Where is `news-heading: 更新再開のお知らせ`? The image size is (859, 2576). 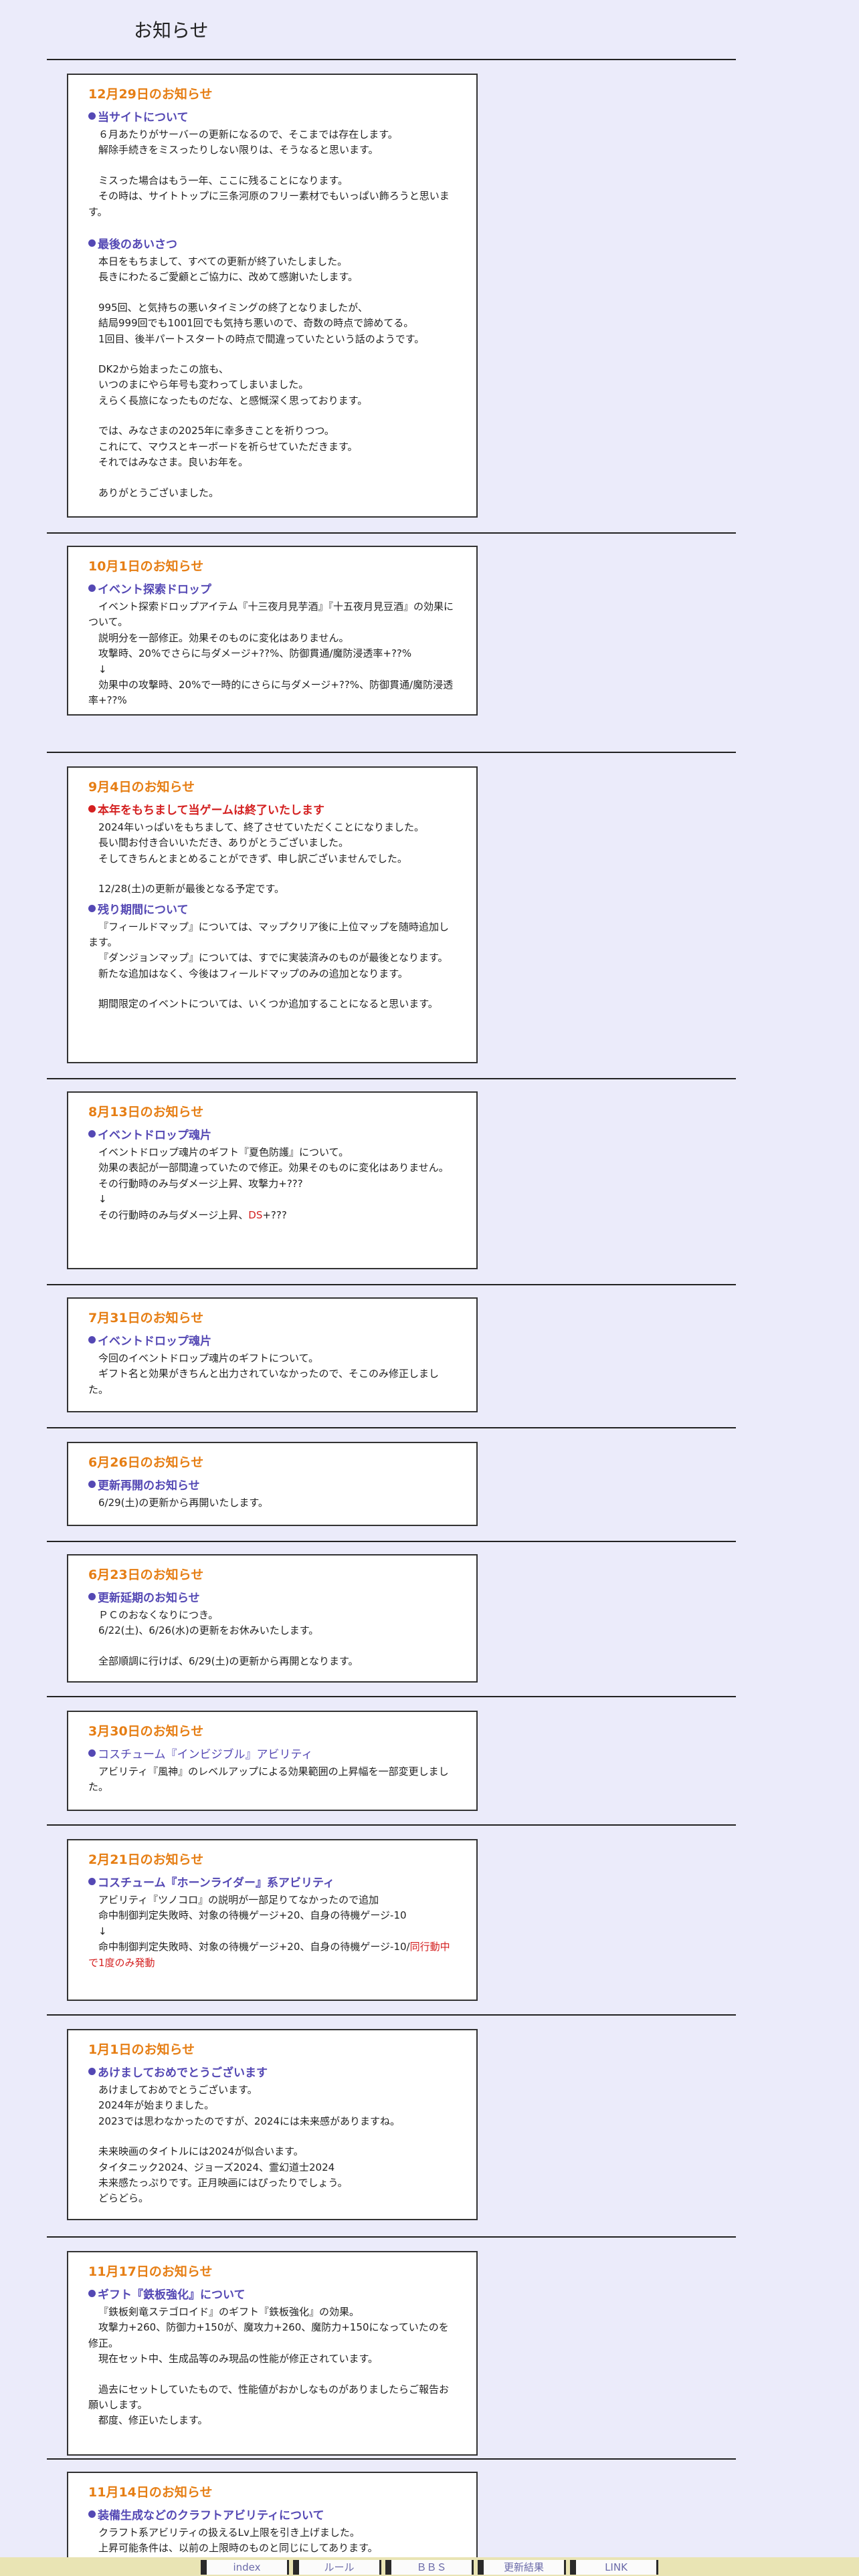 news-heading: 更新再開のお知らせ is located at coordinates (272, 1484).